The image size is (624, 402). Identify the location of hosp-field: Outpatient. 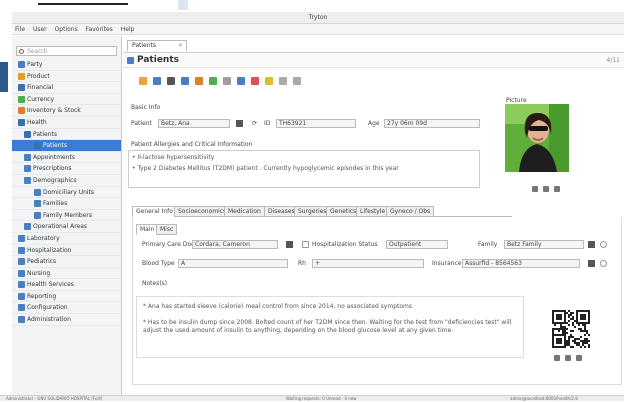
(417, 244).